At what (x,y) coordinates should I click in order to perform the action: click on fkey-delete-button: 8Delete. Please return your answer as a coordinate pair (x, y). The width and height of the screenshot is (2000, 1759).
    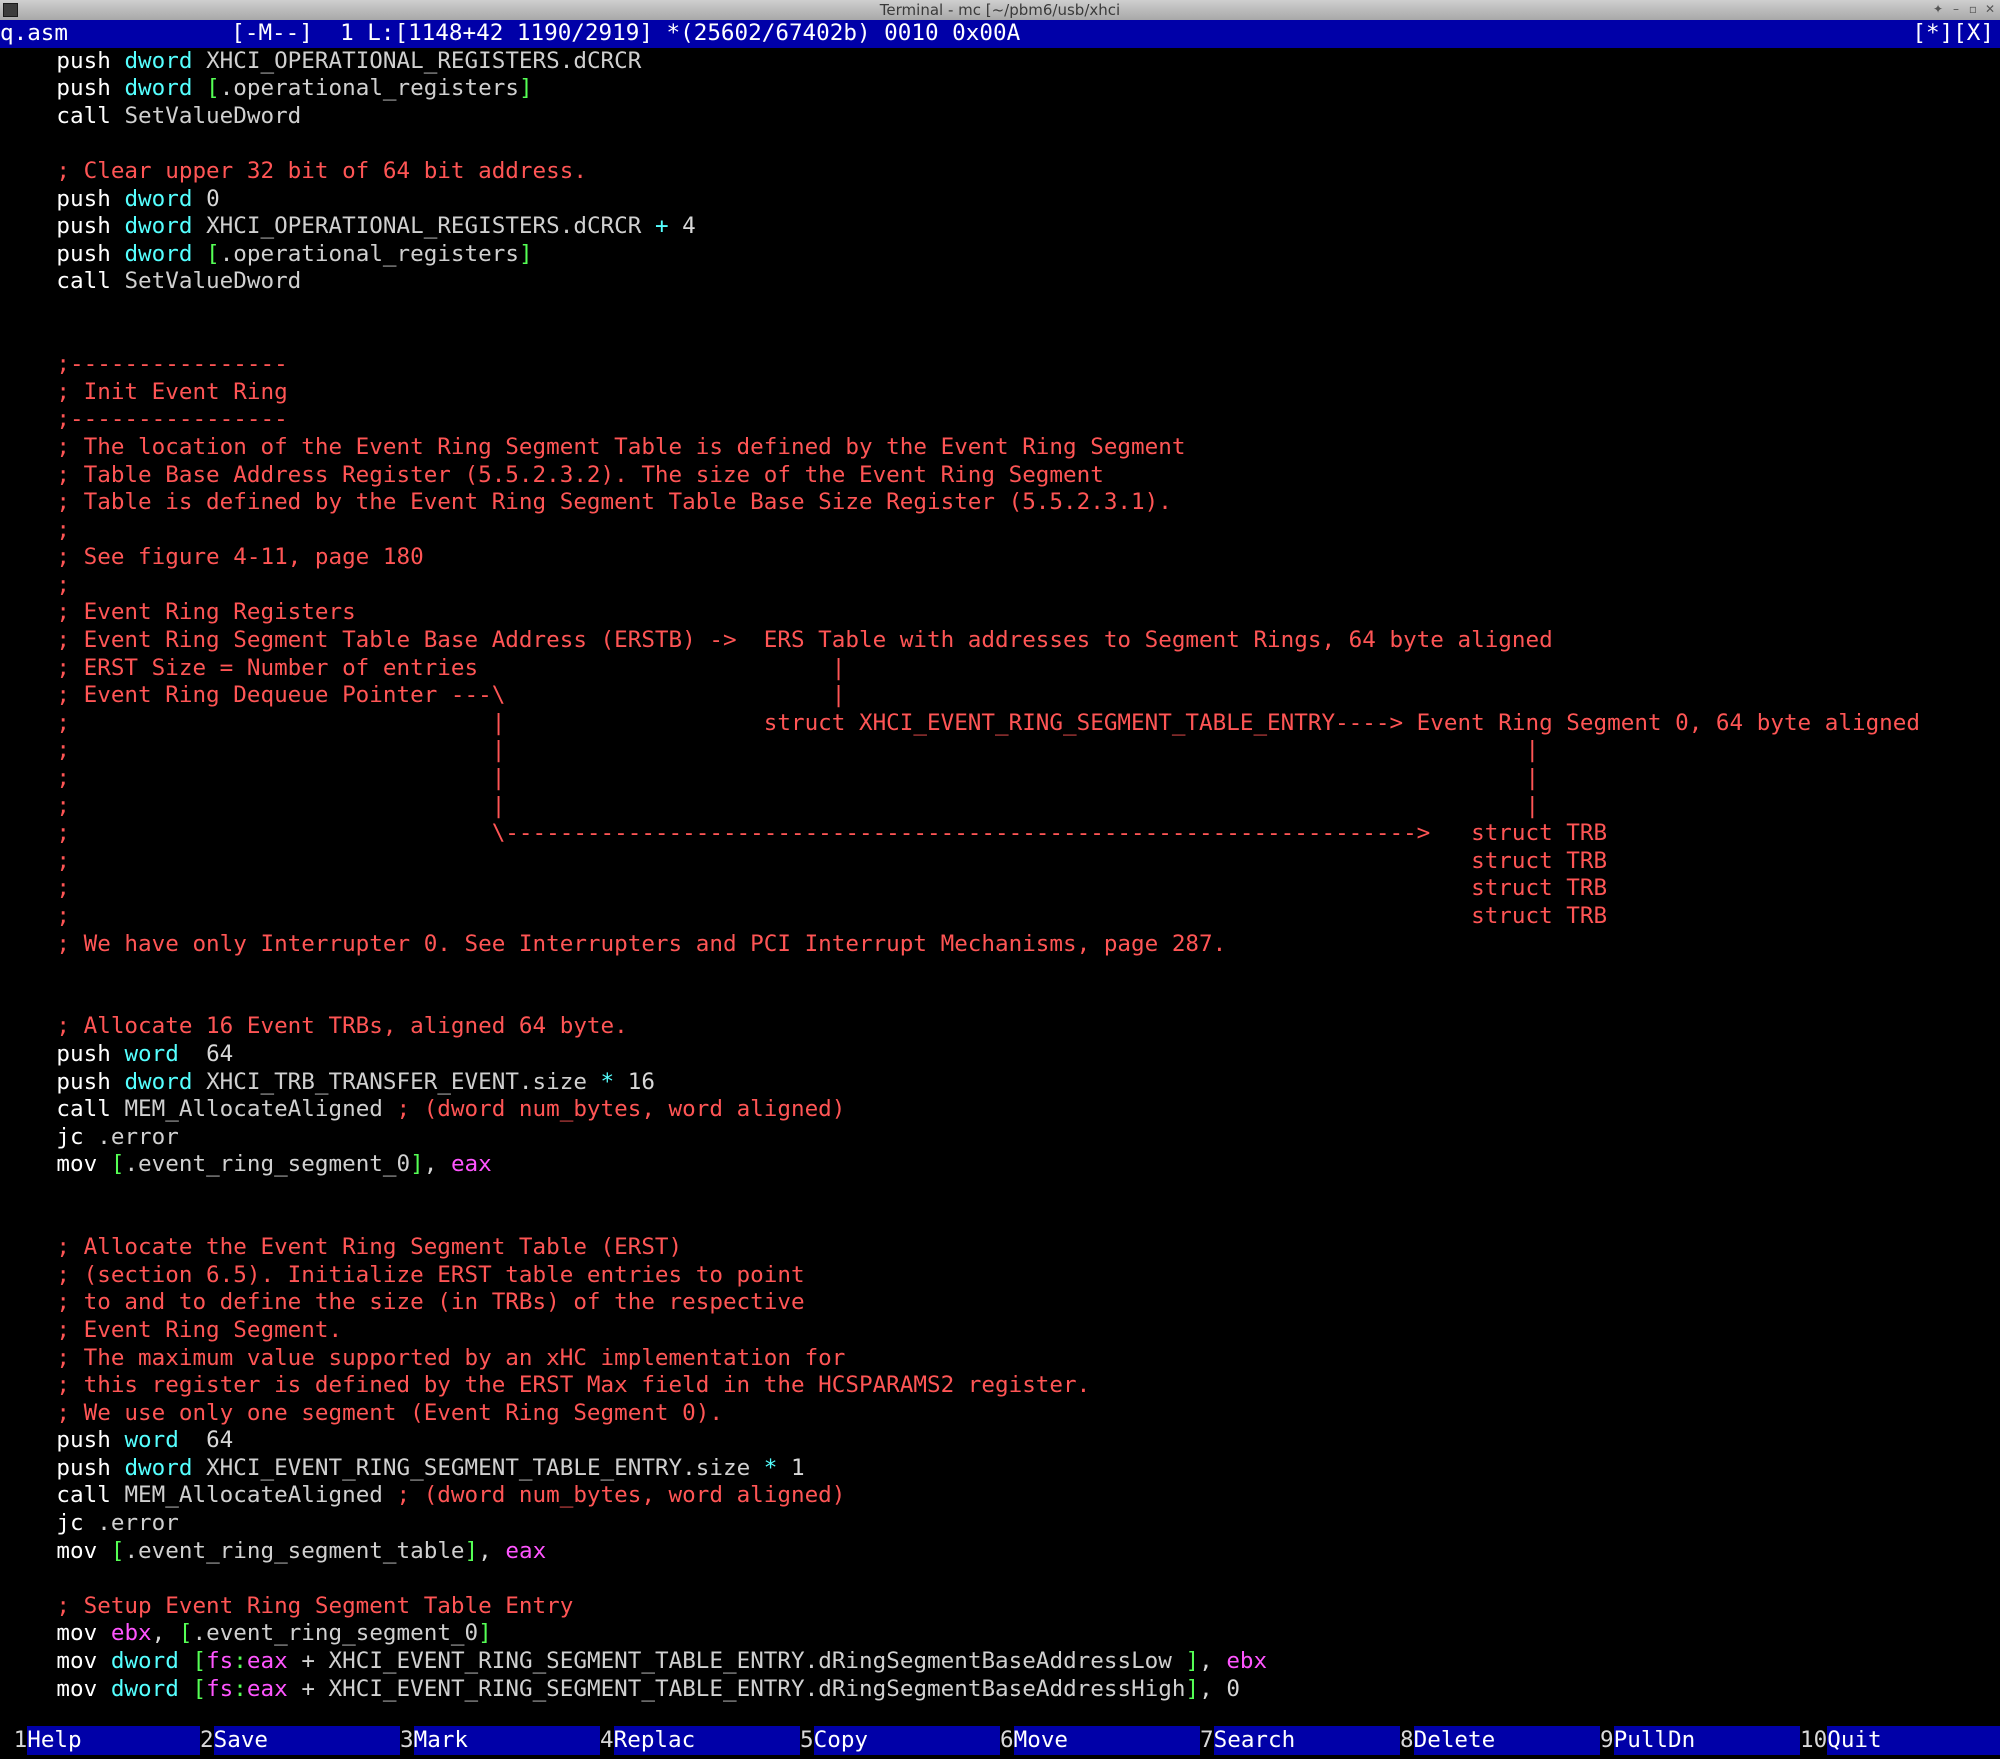
    Looking at the image, I should click on (1500, 1740).